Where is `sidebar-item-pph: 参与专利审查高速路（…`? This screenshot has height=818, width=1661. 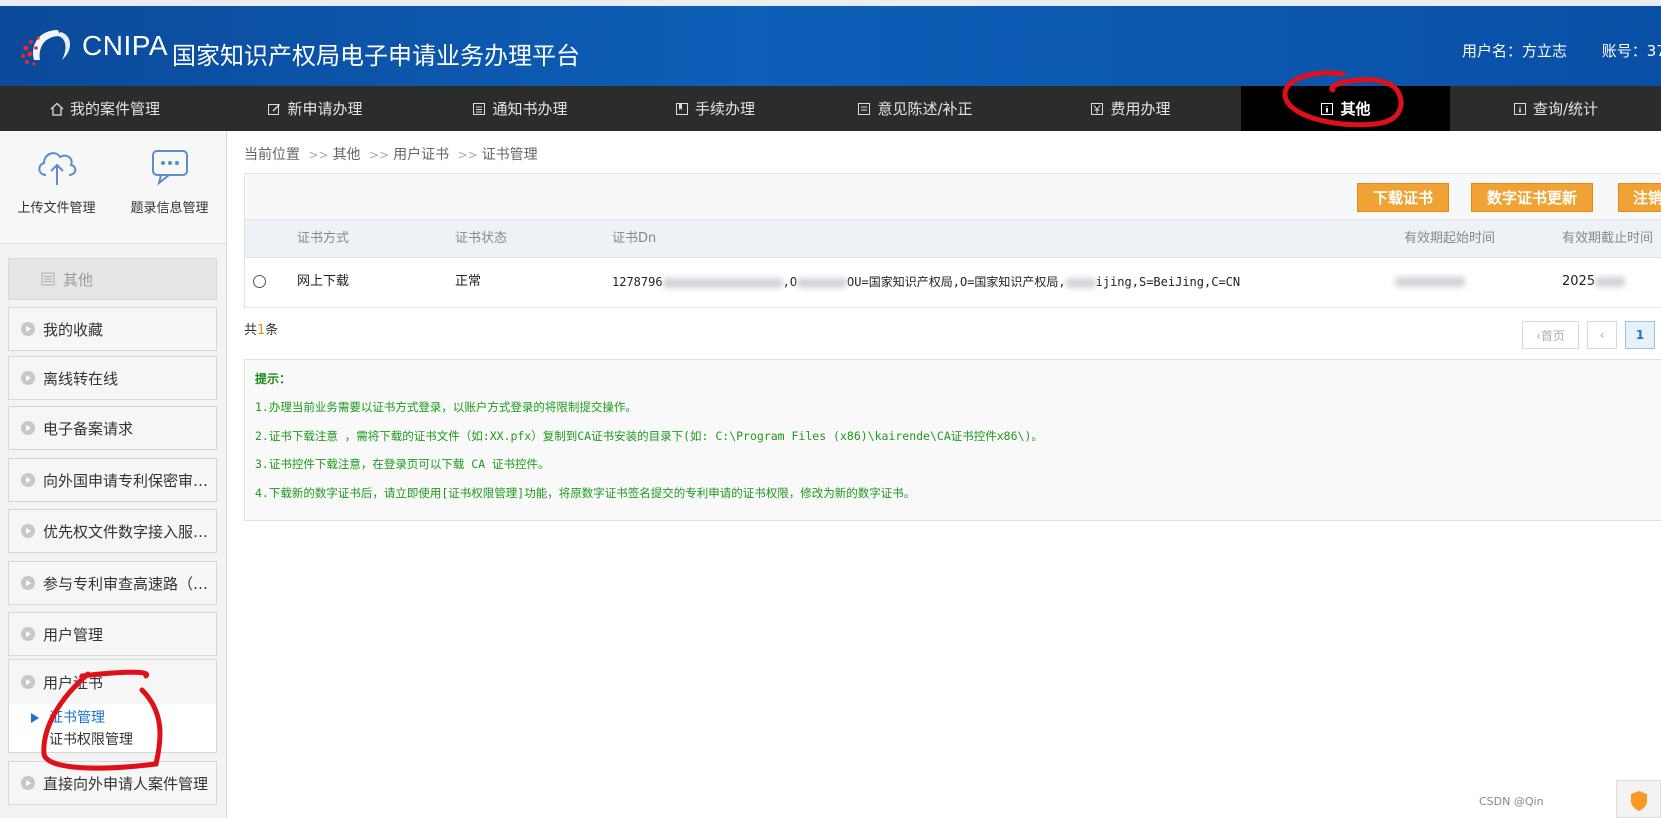 sidebar-item-pph: 参与专利审查高速路（… is located at coordinates (112, 583).